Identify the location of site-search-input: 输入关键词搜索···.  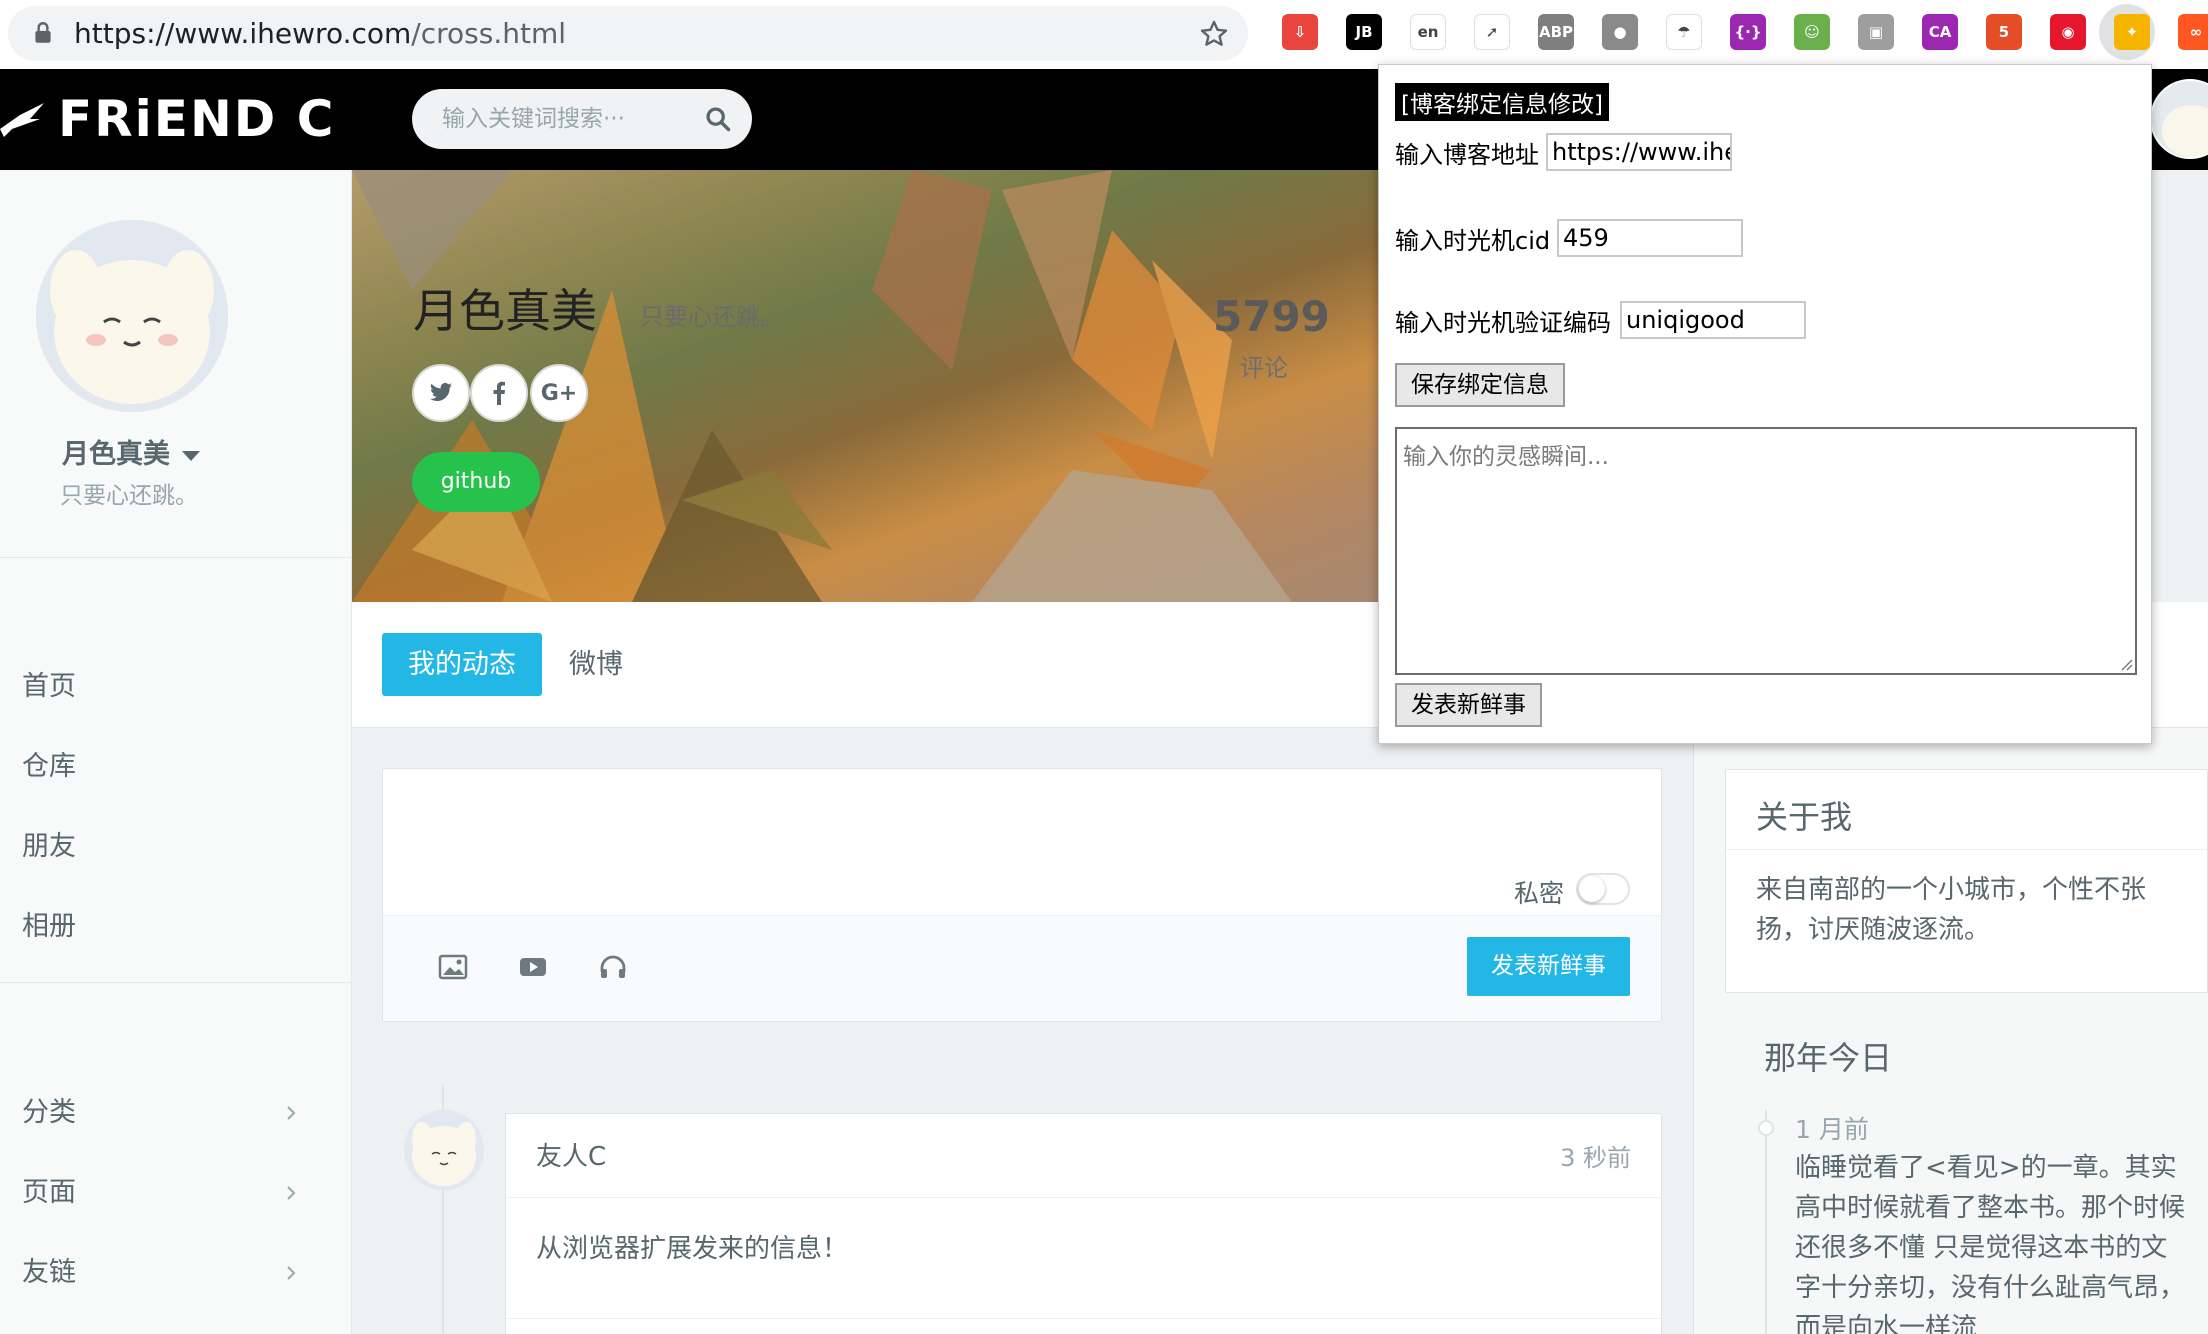
(582, 119).